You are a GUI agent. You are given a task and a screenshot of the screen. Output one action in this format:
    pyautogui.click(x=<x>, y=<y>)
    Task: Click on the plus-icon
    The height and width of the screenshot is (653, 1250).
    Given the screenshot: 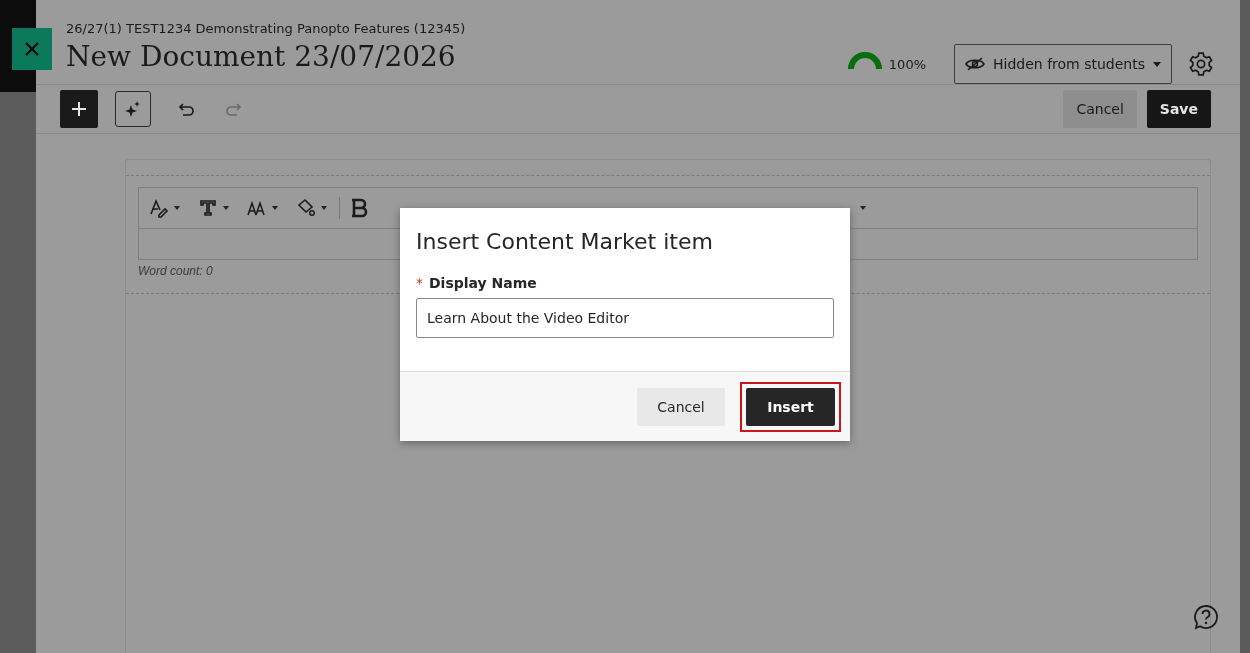 What is the action you would take?
    pyautogui.click(x=79, y=109)
    